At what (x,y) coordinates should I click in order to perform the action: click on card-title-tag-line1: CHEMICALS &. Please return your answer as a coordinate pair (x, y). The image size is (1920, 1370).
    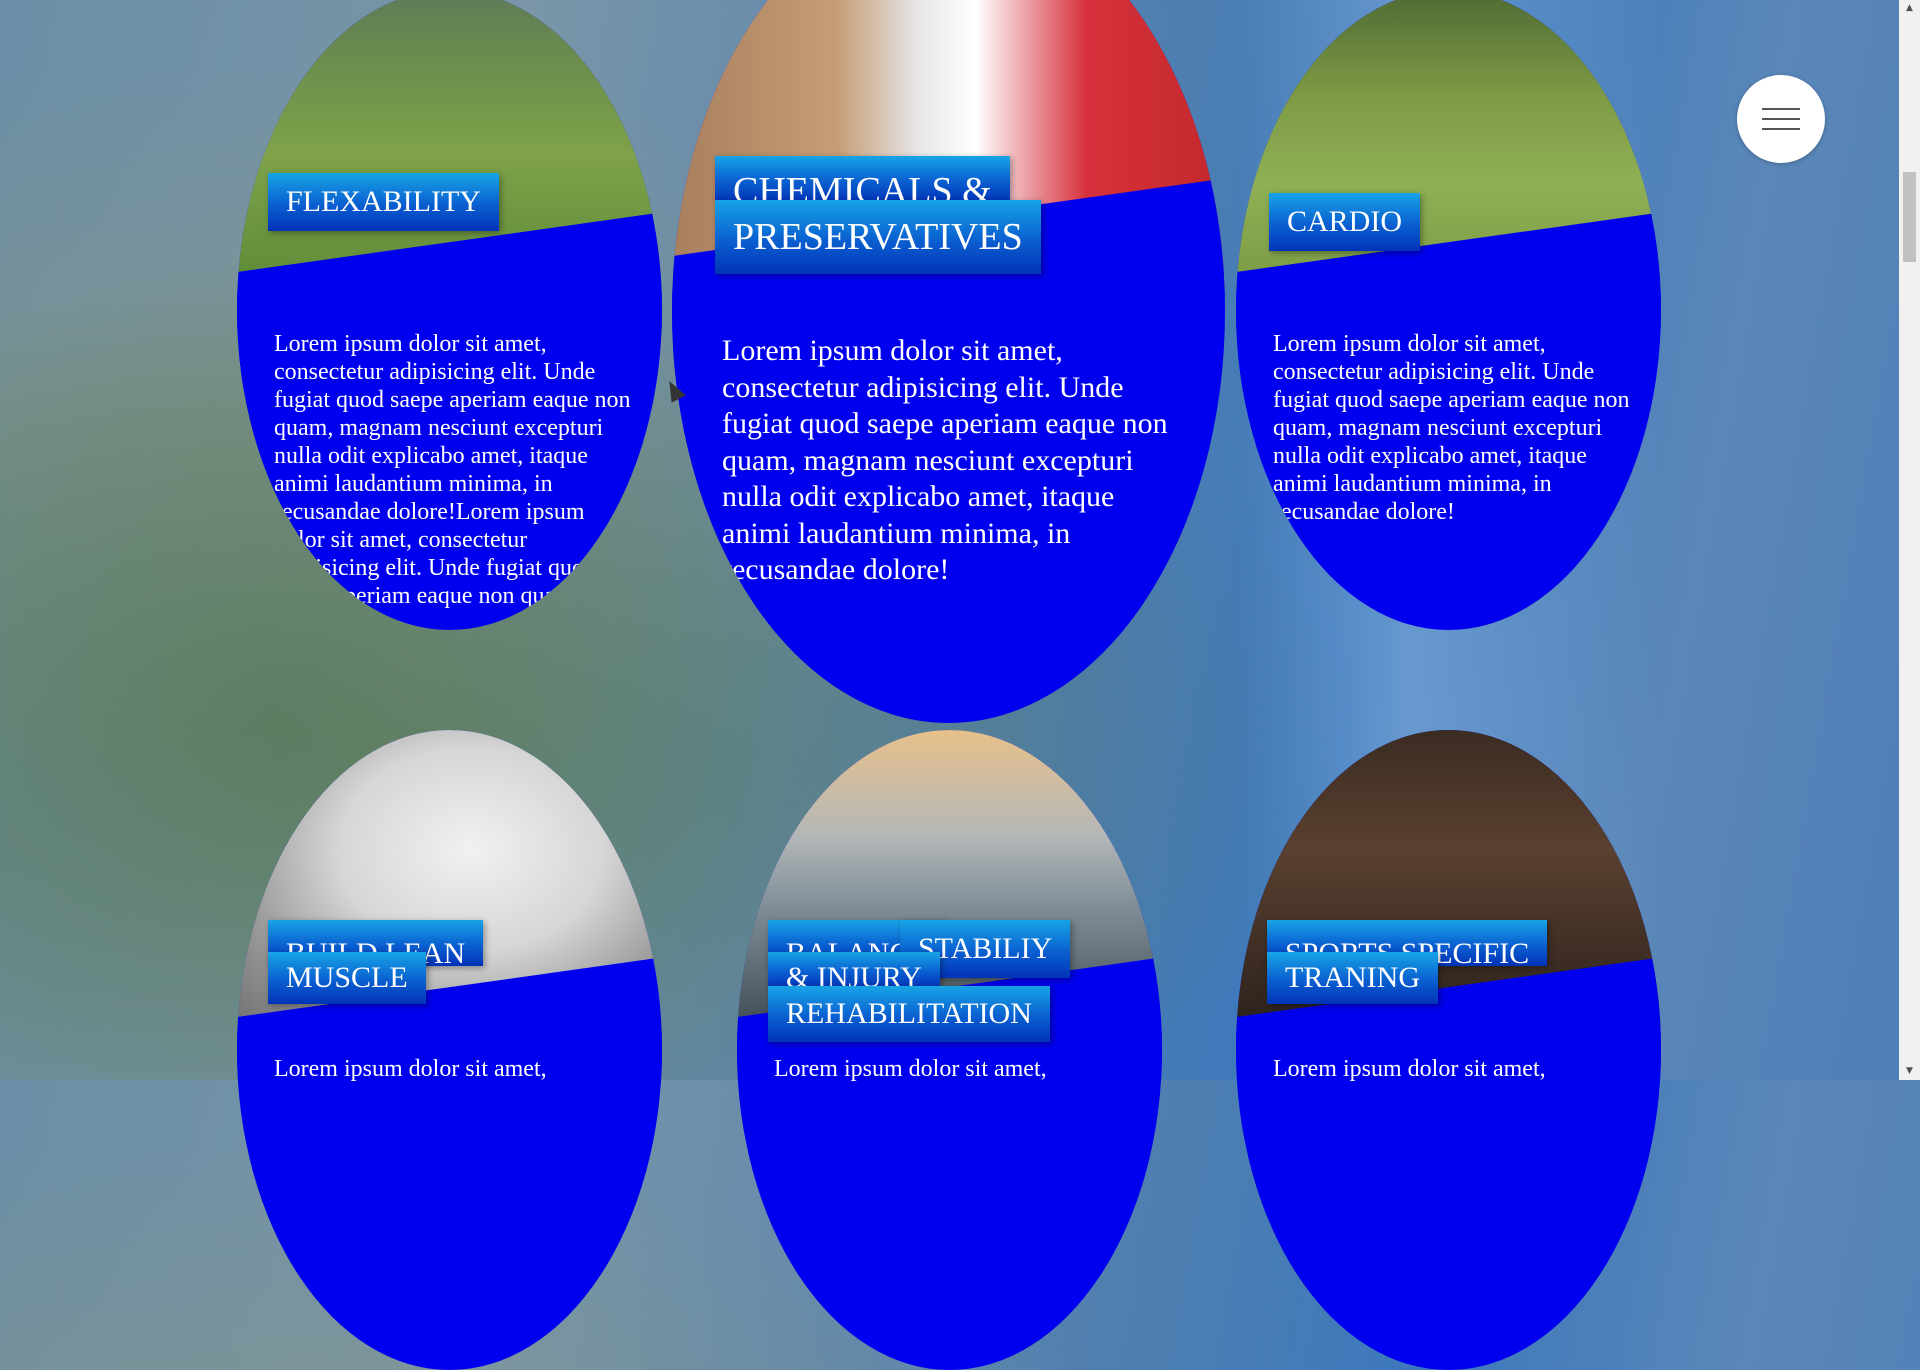
    Looking at the image, I should click on (862, 179).